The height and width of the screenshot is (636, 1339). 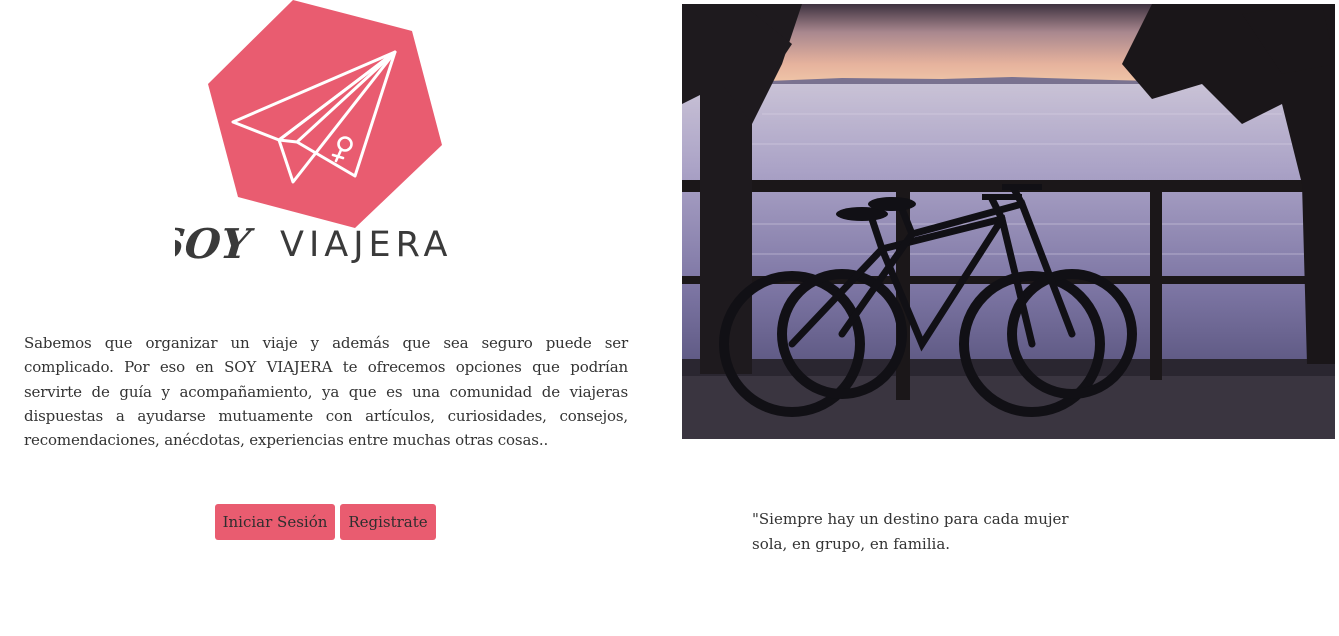 I want to click on register-button: Registrate, so click(x=388, y=522).